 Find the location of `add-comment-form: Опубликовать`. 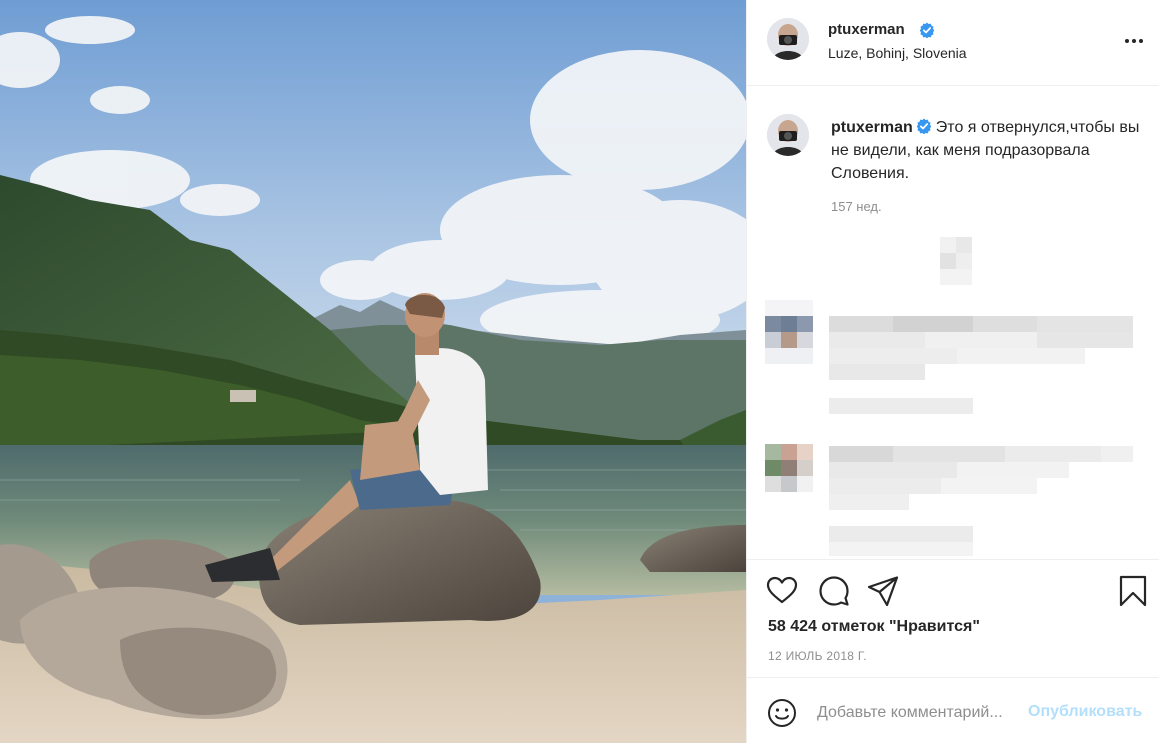

add-comment-form: Опубликовать is located at coordinates (953, 710).